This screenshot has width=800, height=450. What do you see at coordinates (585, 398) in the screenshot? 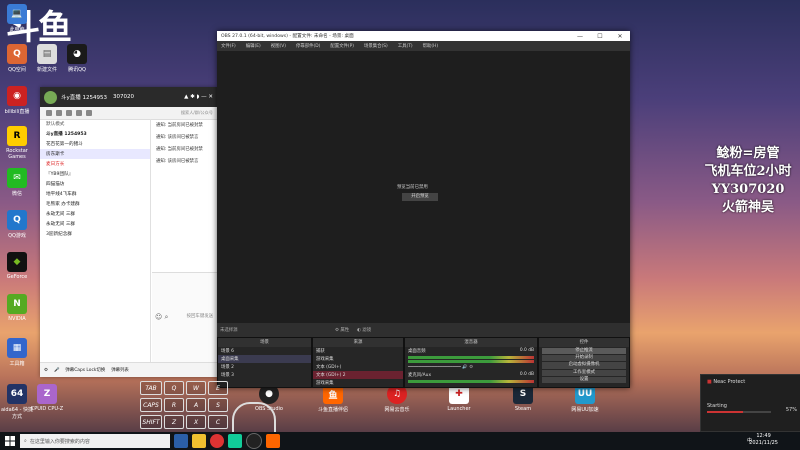
I see `desktop-icon-uu: UU 网易UU加速` at bounding box center [585, 398].